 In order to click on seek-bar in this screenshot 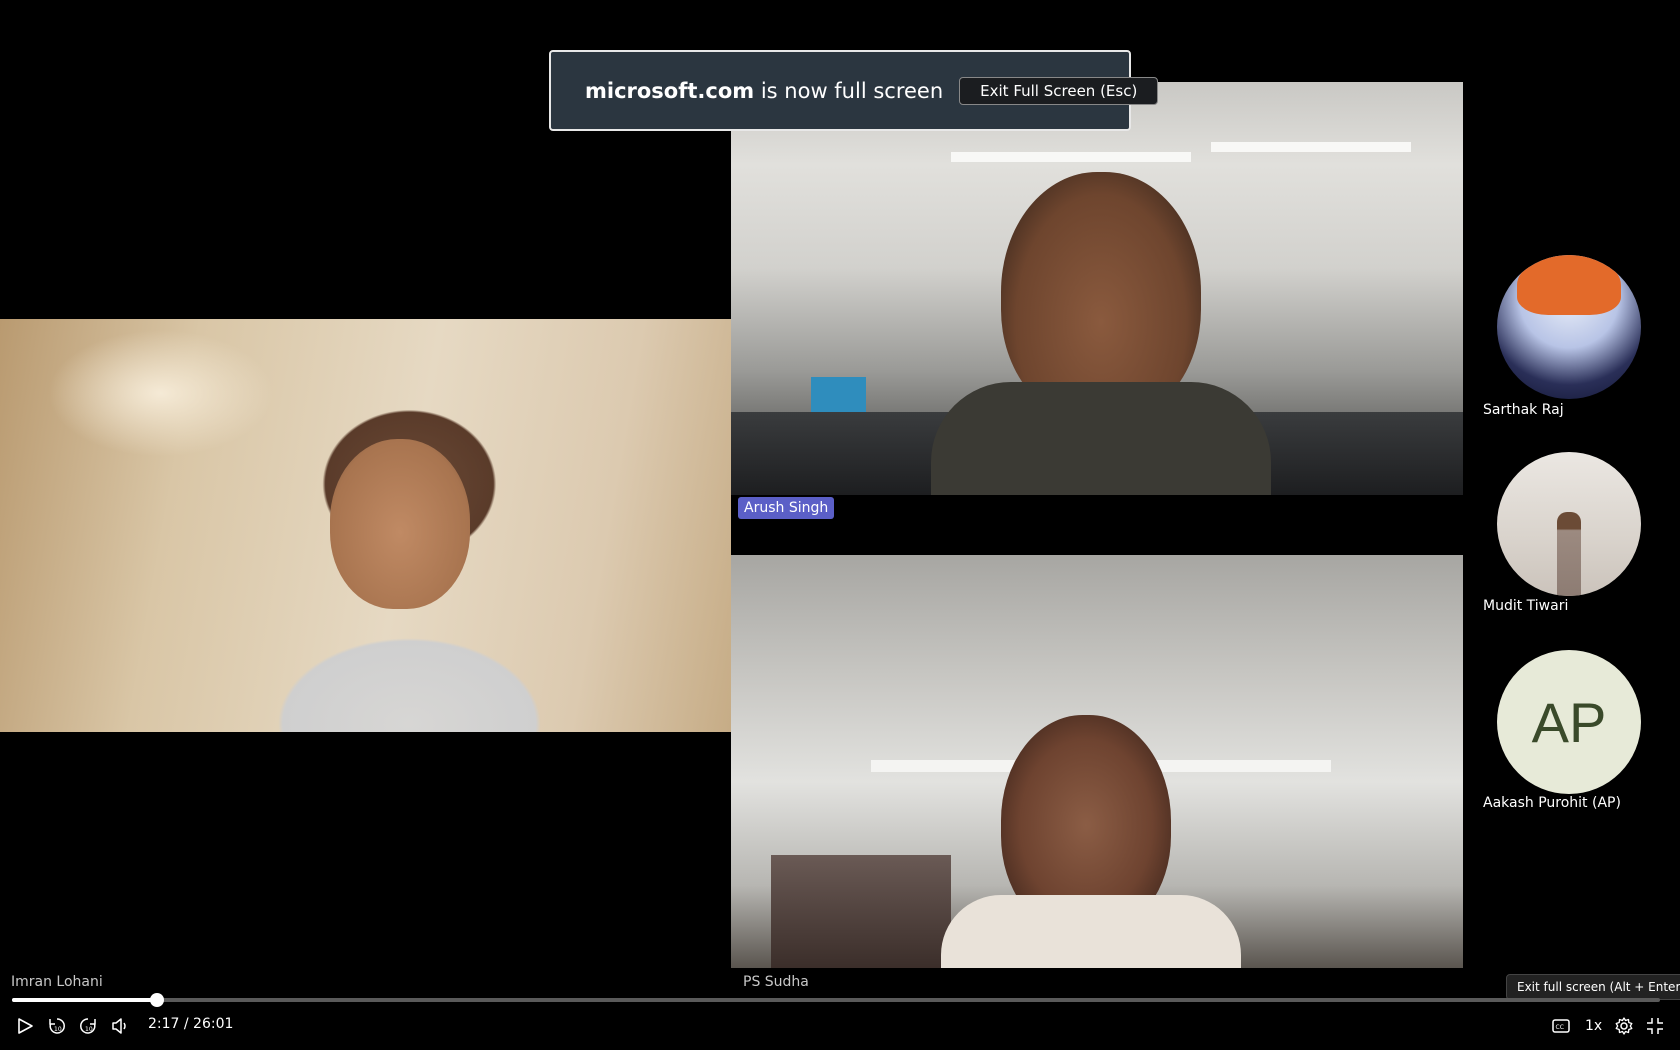, I will do `click(836, 1000)`.